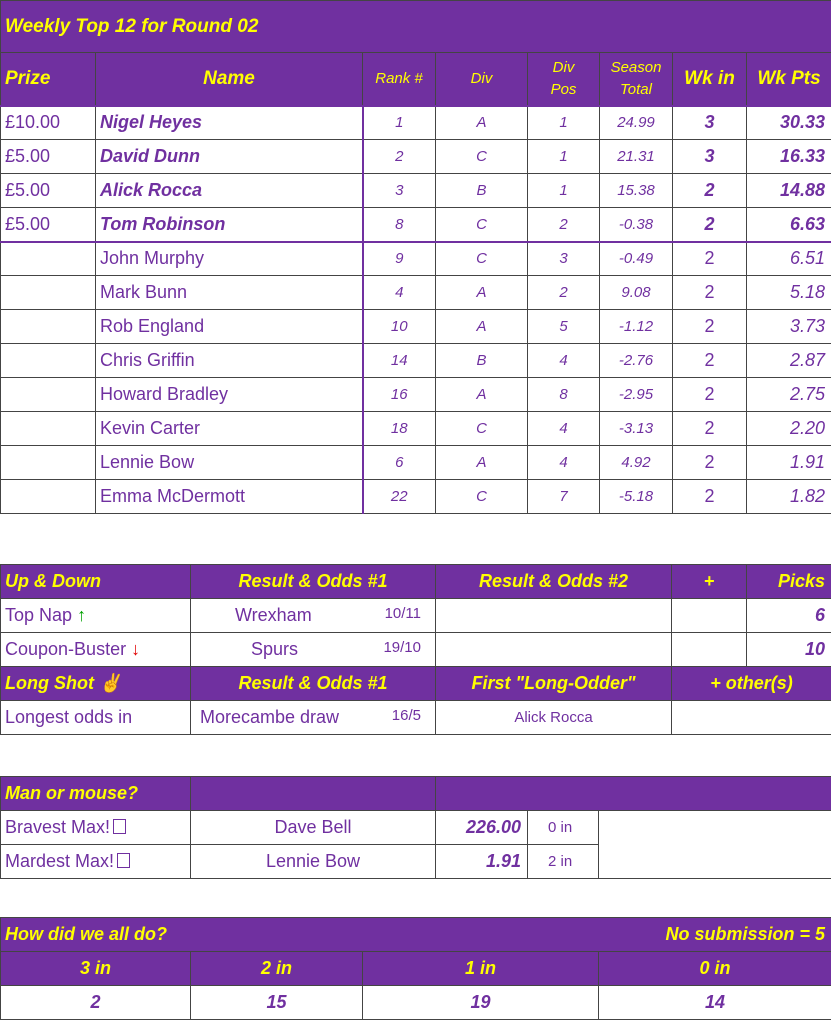  I want to click on table-row: Emma McDermott 22 C 7 -5.18 2 1.82, so click(415, 496).